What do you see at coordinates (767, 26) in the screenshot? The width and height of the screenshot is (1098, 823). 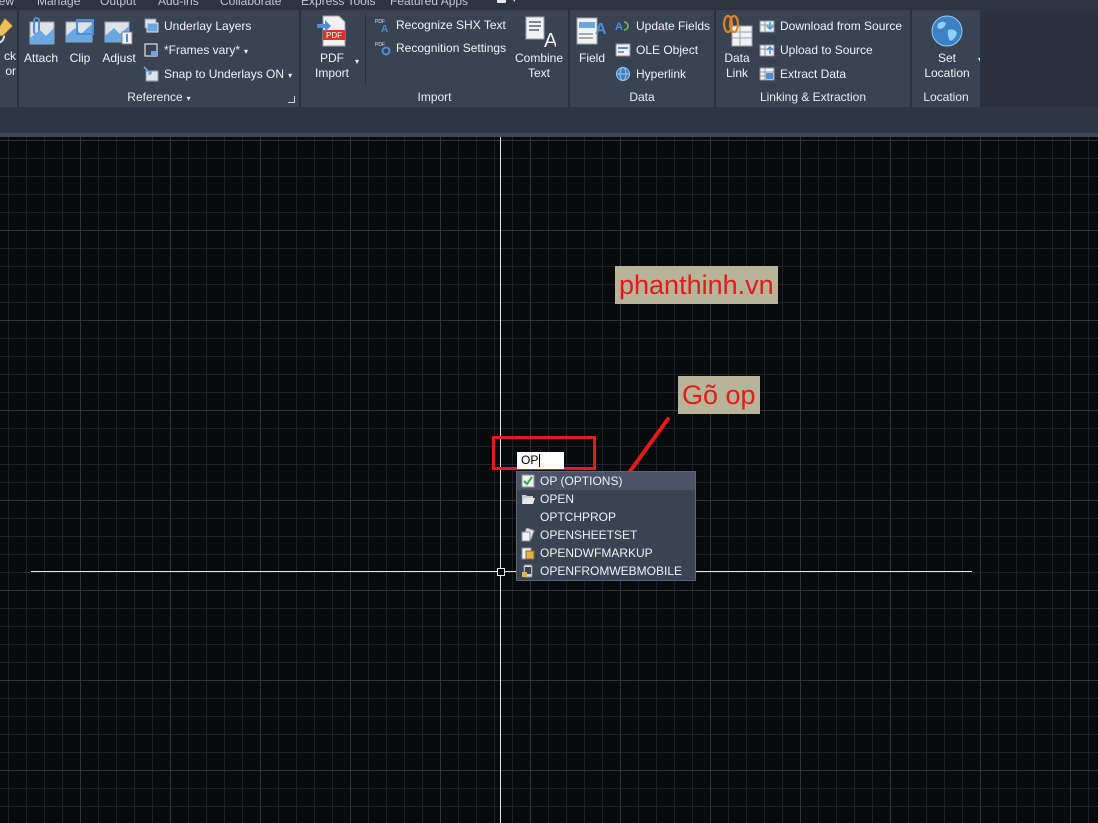 I see `download-icon` at bounding box center [767, 26].